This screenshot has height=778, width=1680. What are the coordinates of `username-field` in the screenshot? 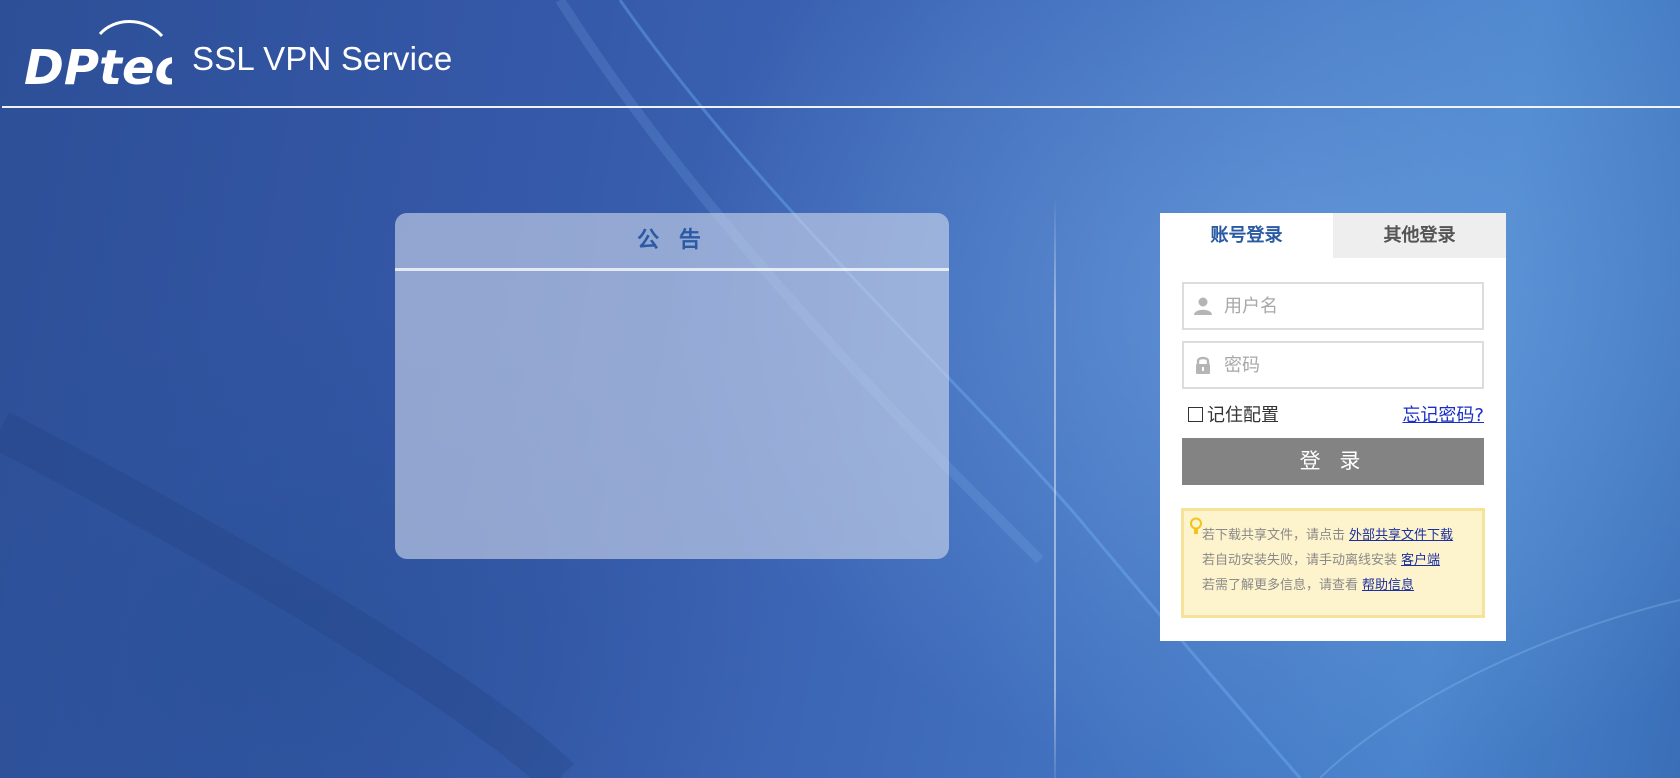 It's located at (1333, 306).